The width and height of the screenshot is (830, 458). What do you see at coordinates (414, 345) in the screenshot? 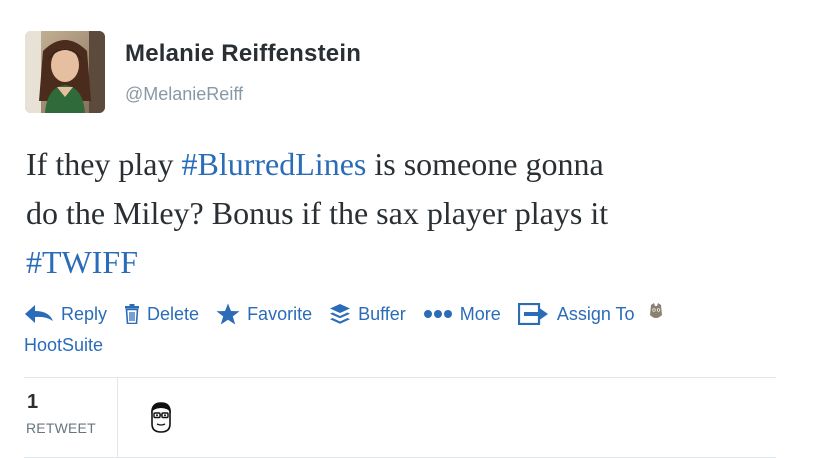
I see `hootsuite-link: HootSuite` at bounding box center [414, 345].